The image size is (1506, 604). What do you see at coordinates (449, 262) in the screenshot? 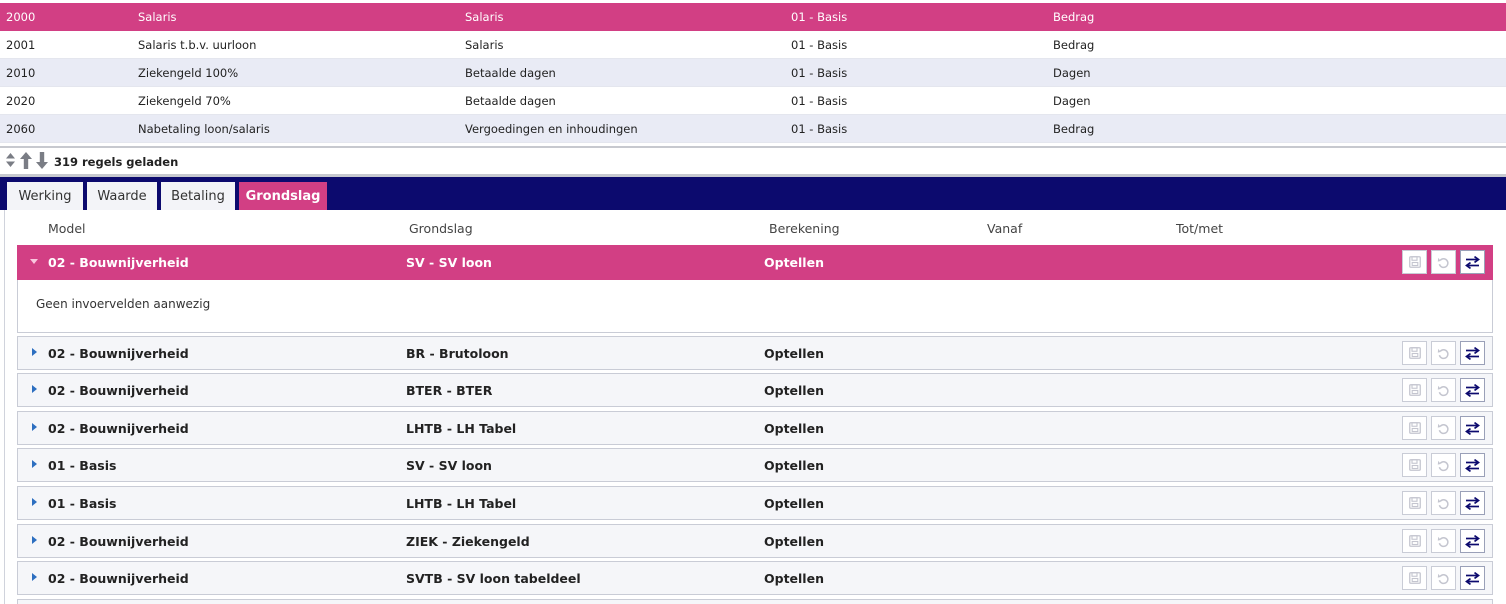
I see `row-grondslag: SV - SV loon` at bounding box center [449, 262].